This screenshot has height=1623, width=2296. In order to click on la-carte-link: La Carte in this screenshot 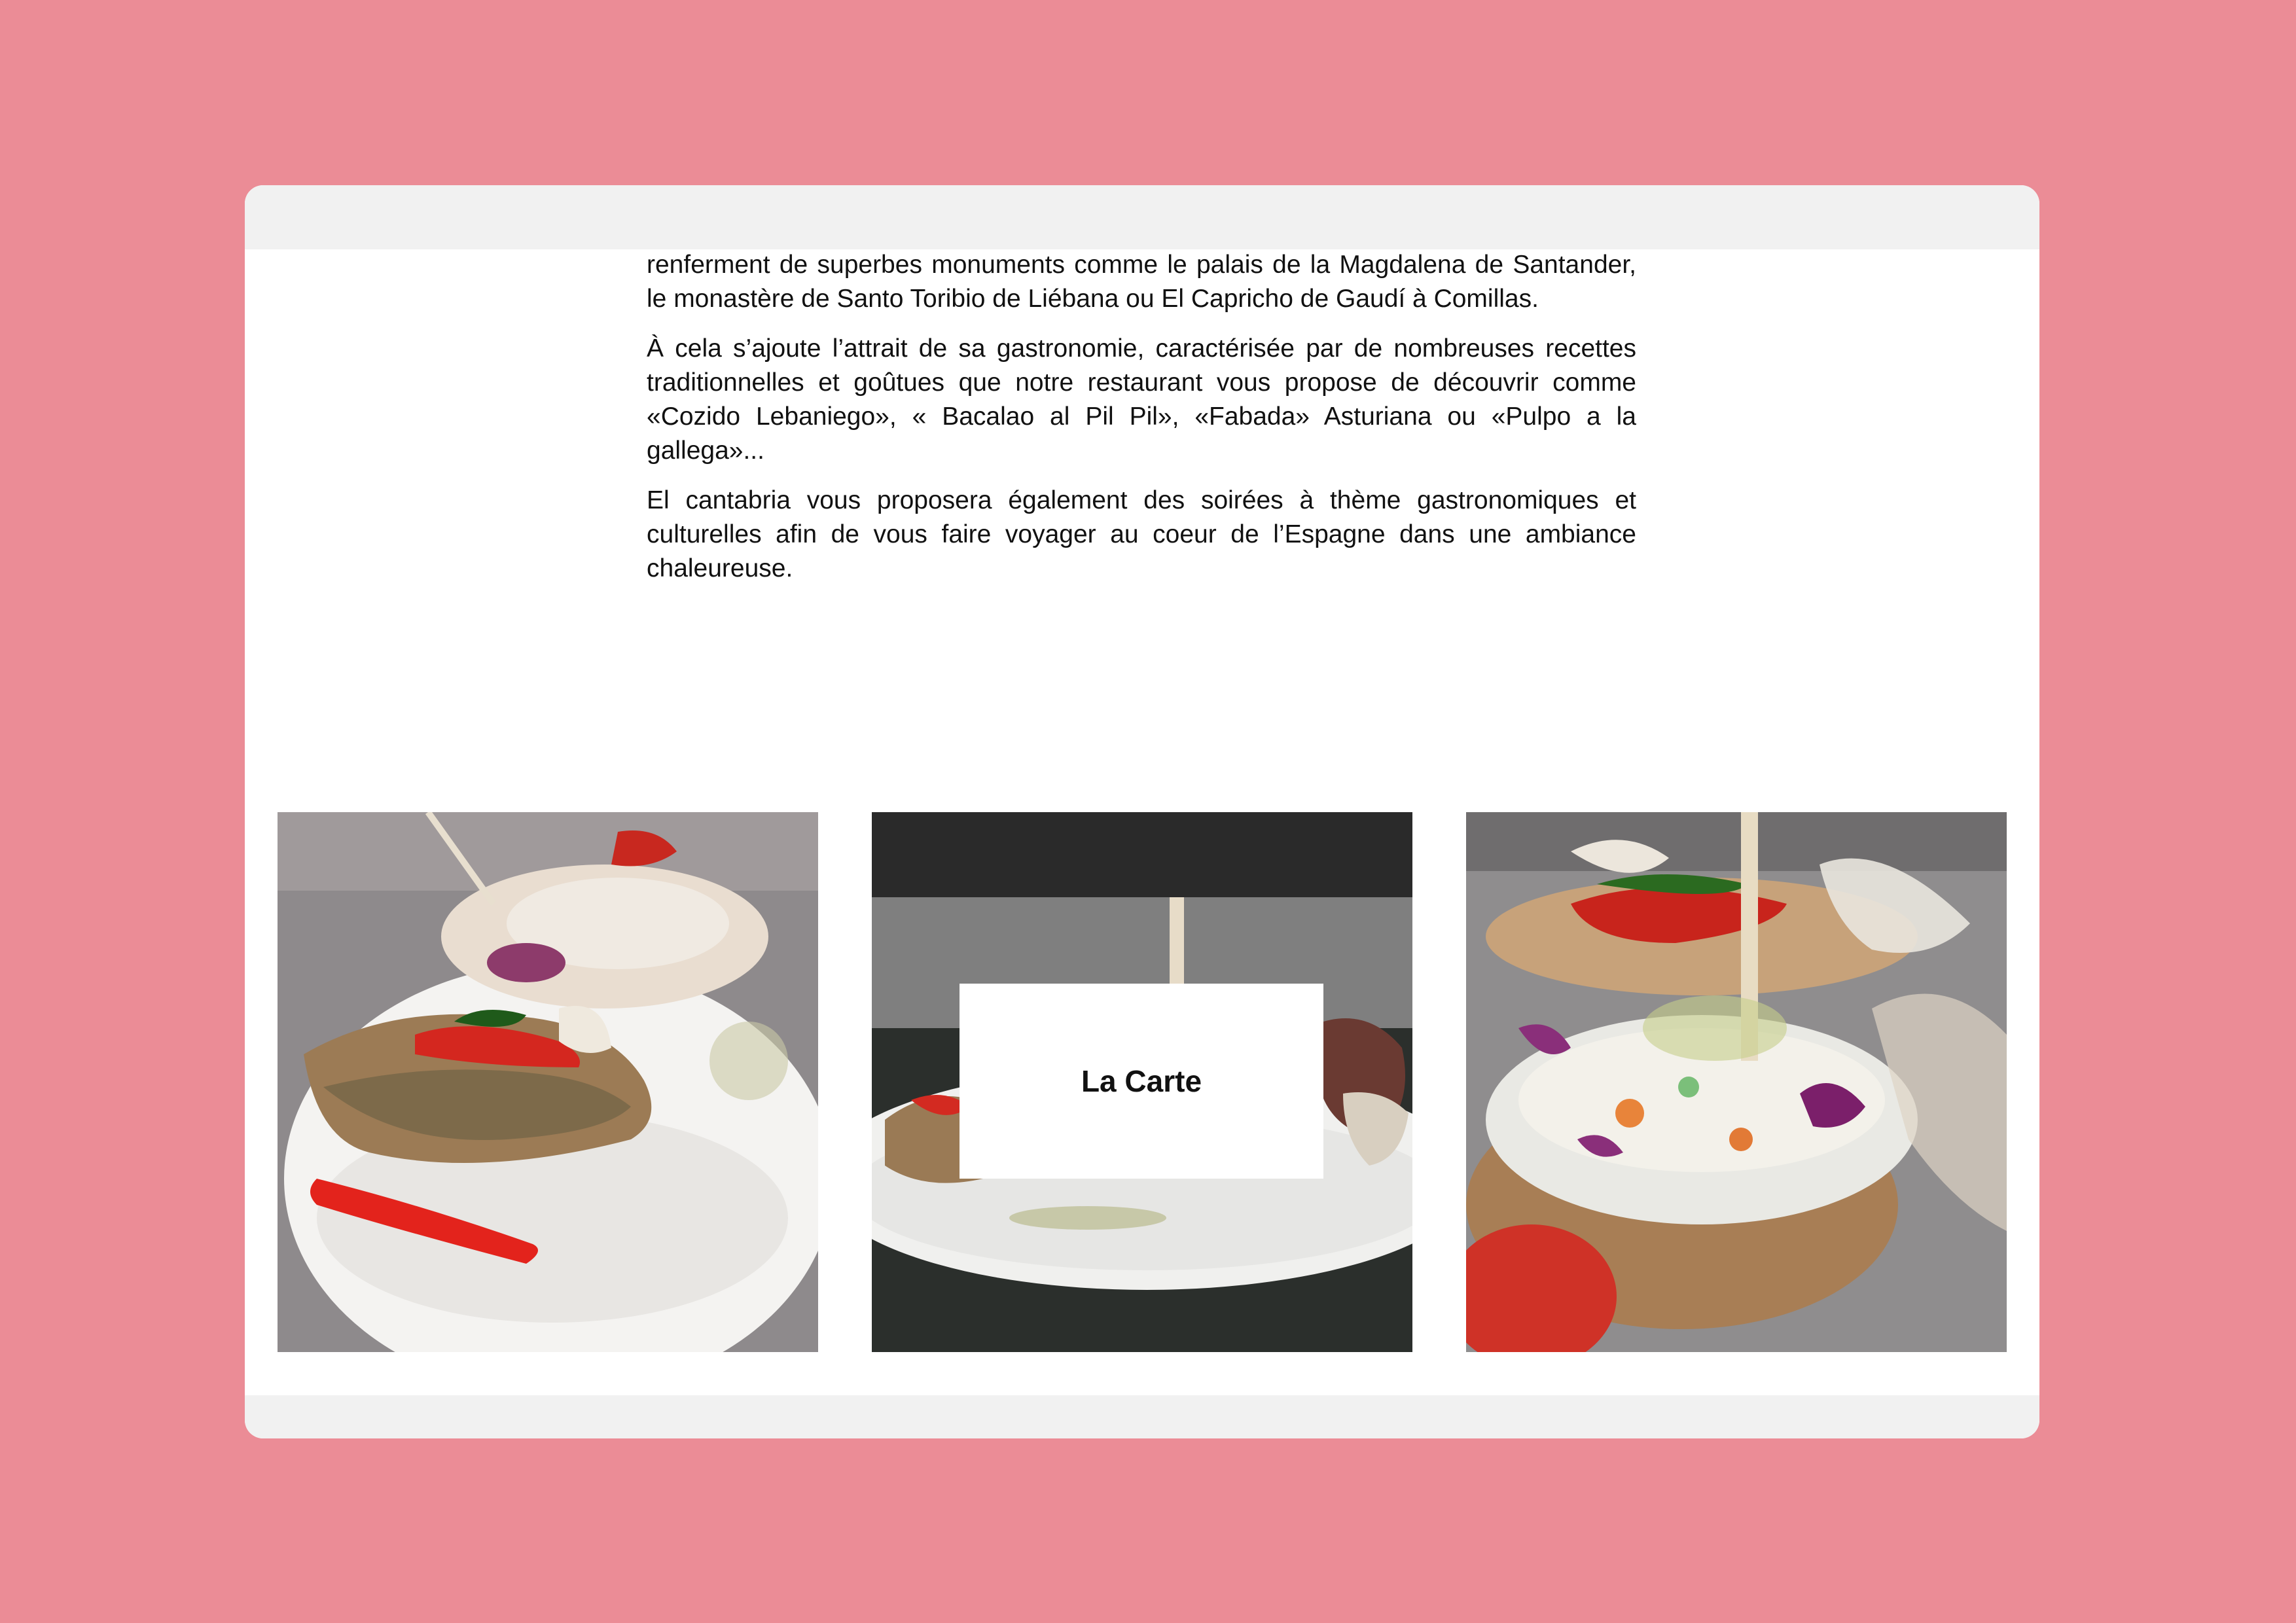, I will do `click(1141, 1081)`.